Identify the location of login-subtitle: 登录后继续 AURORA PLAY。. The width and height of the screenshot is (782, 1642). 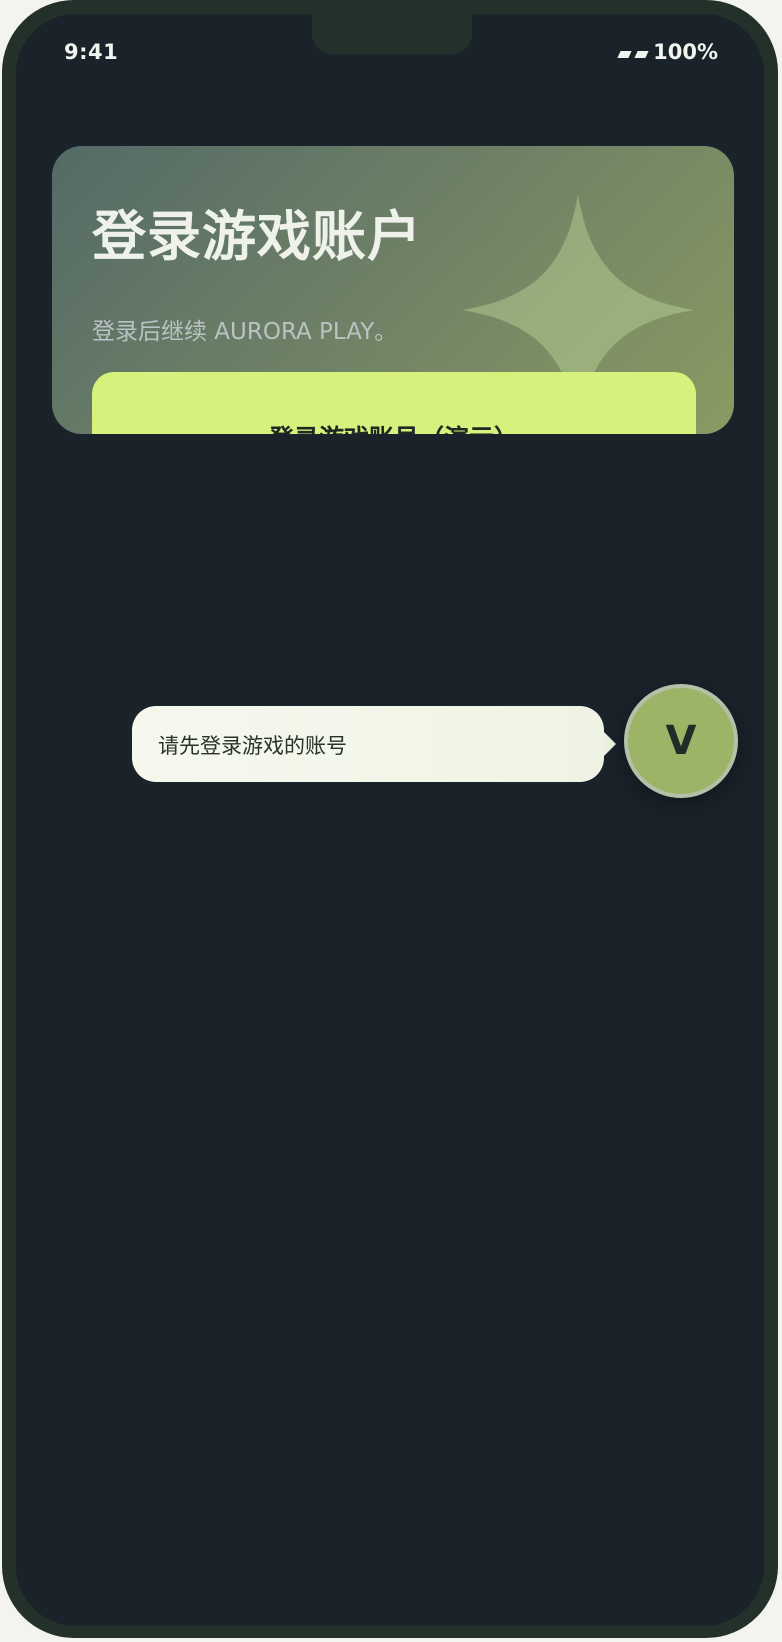
(245, 332).